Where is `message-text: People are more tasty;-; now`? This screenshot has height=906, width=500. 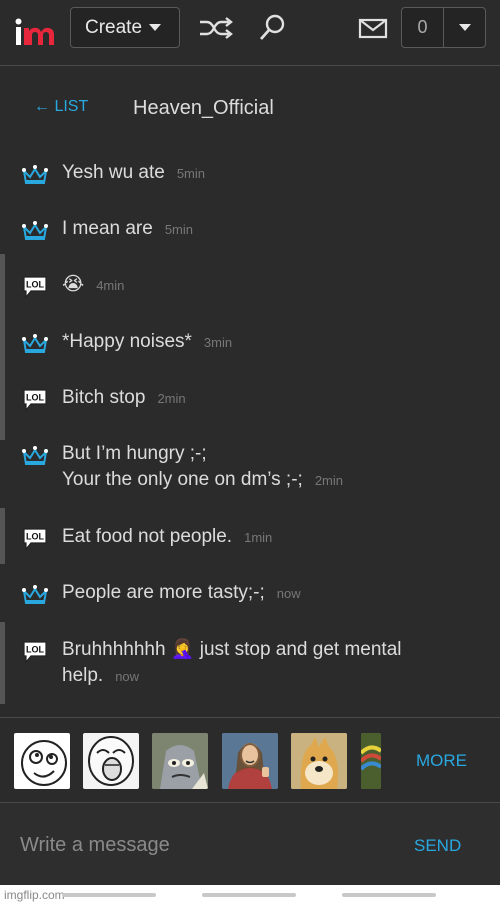
message-text: People are more tasty;-; now is located at coordinates (272, 593).